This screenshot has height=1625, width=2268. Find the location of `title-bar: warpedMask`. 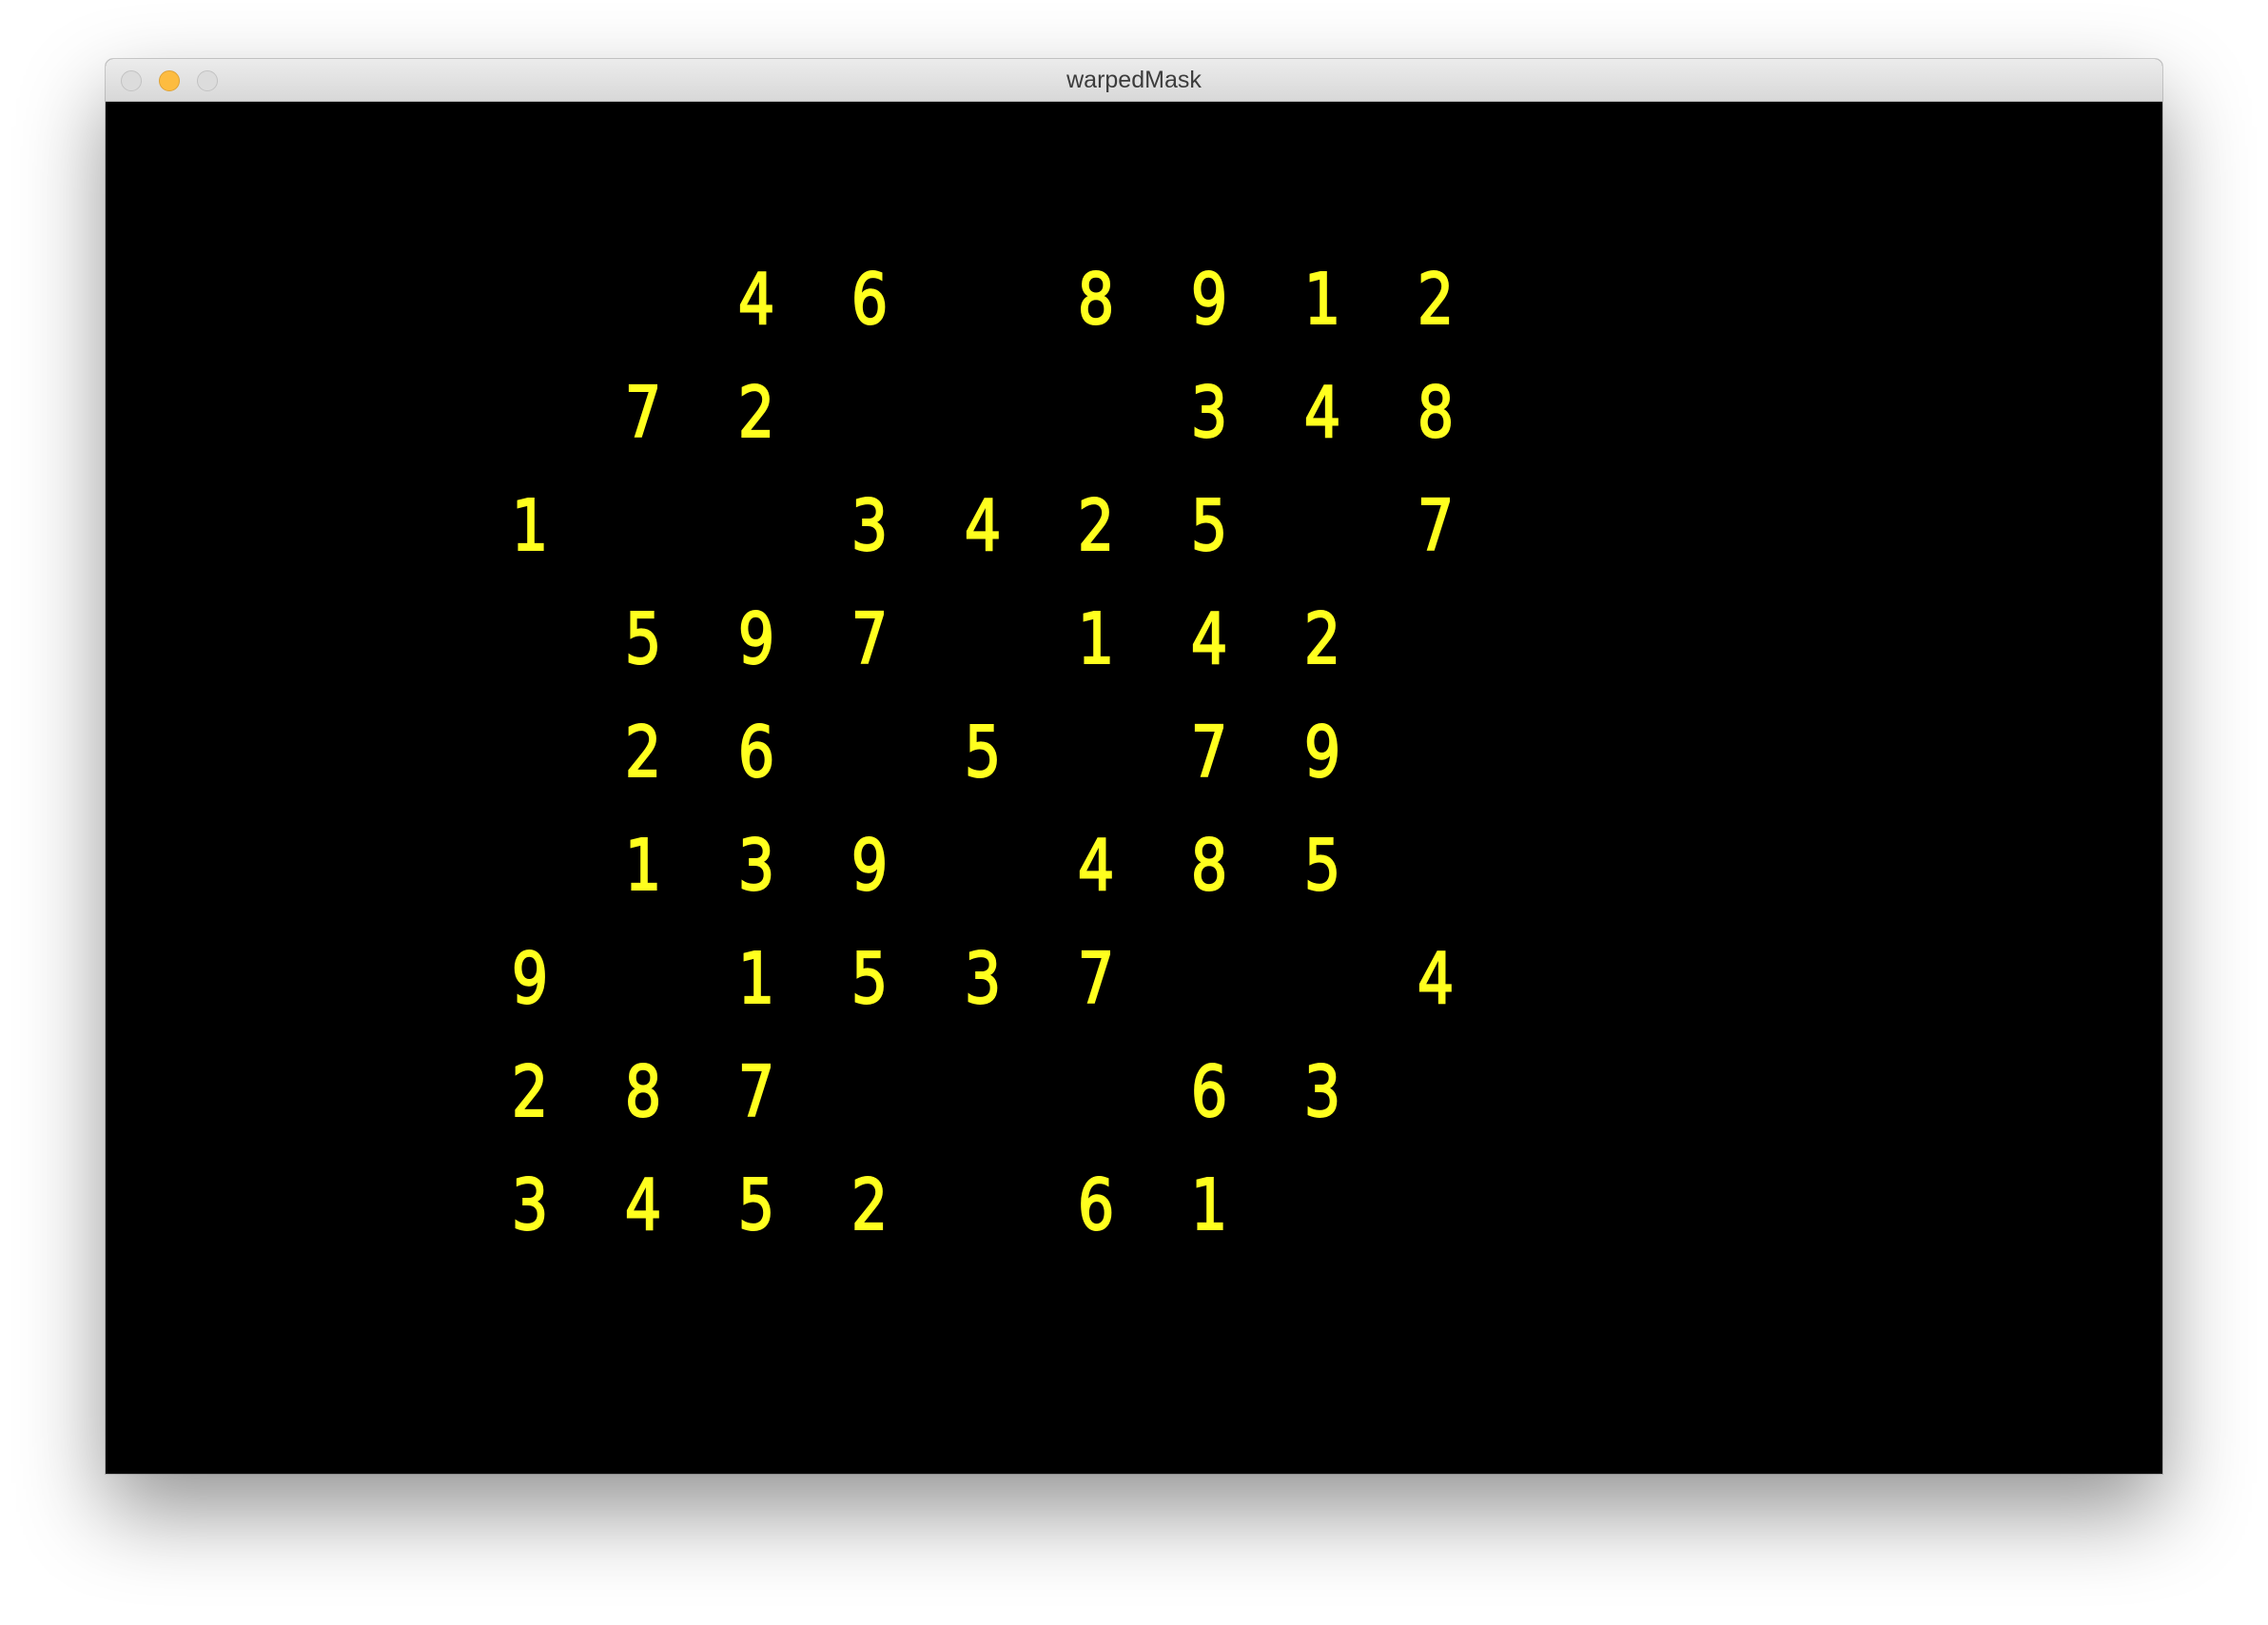

title-bar: warpedMask is located at coordinates (1134, 80).